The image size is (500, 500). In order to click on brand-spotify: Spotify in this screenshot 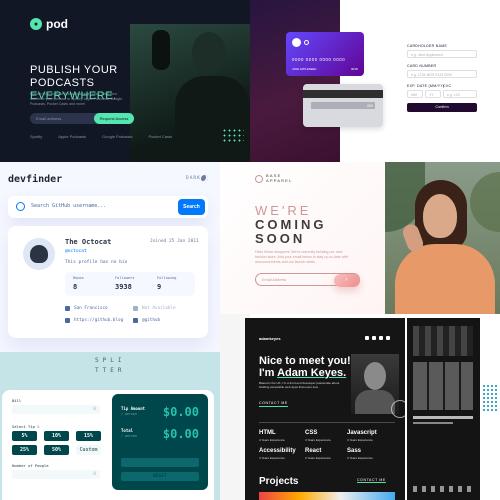, I will do `click(36, 136)`.